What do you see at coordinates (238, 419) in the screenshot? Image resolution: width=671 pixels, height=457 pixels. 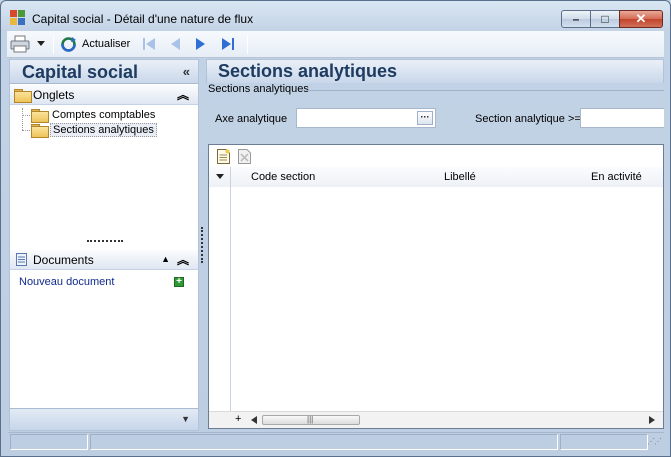 I see `add-row-icon: +` at bounding box center [238, 419].